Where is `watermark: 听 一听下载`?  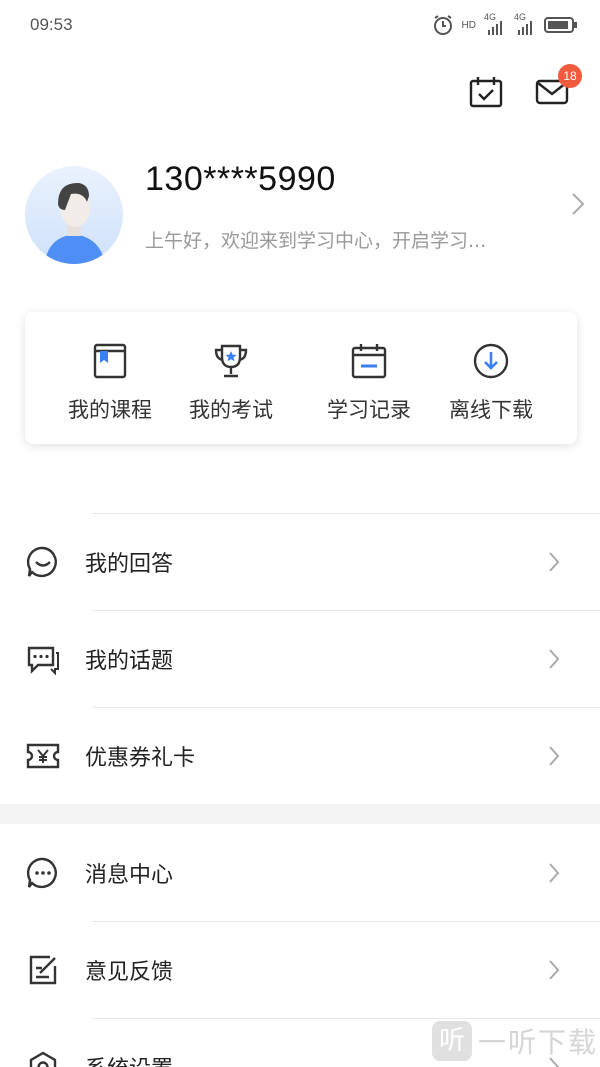 watermark: 听 一听下载 is located at coordinates (514, 1041).